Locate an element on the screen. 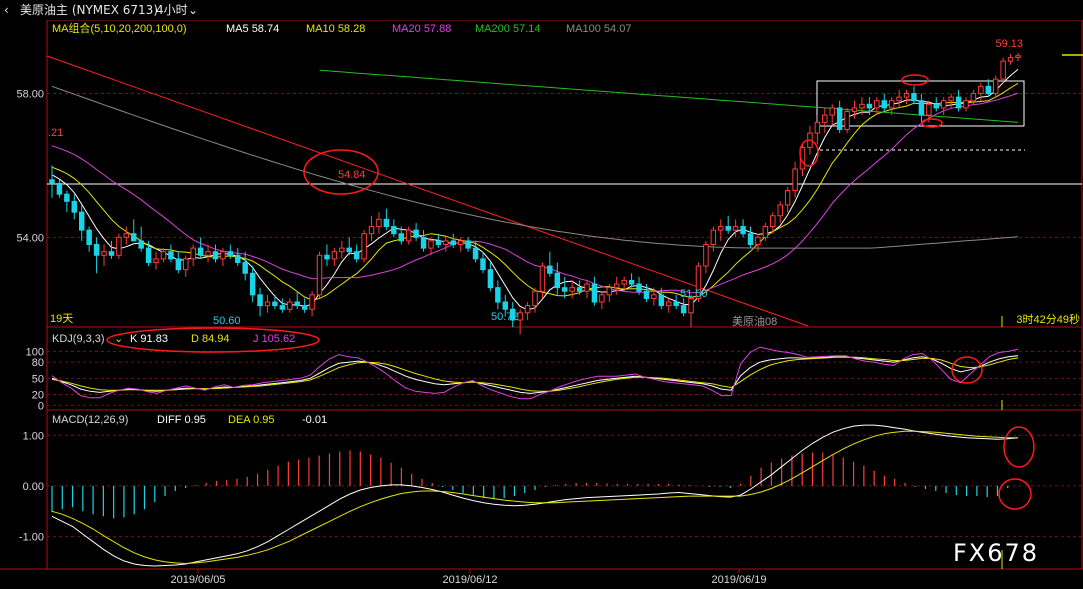 This screenshot has width=1083, height=589. kdj-k-line is located at coordinates (535, 374).